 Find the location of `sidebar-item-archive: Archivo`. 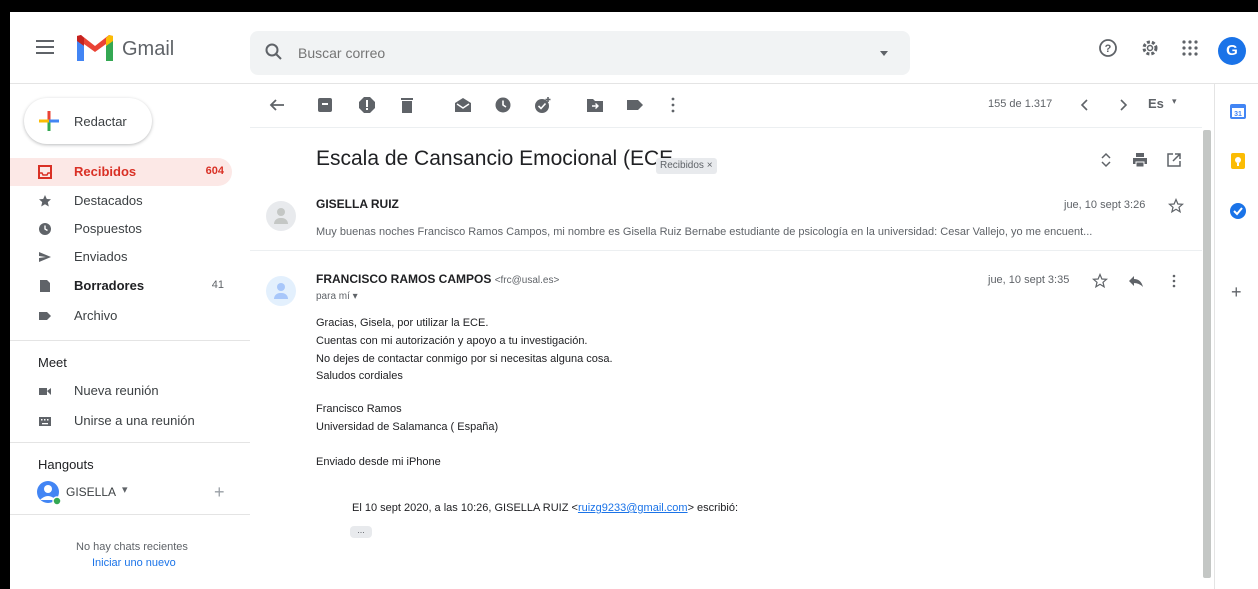

sidebar-item-archive: Archivo is located at coordinates (121, 316).